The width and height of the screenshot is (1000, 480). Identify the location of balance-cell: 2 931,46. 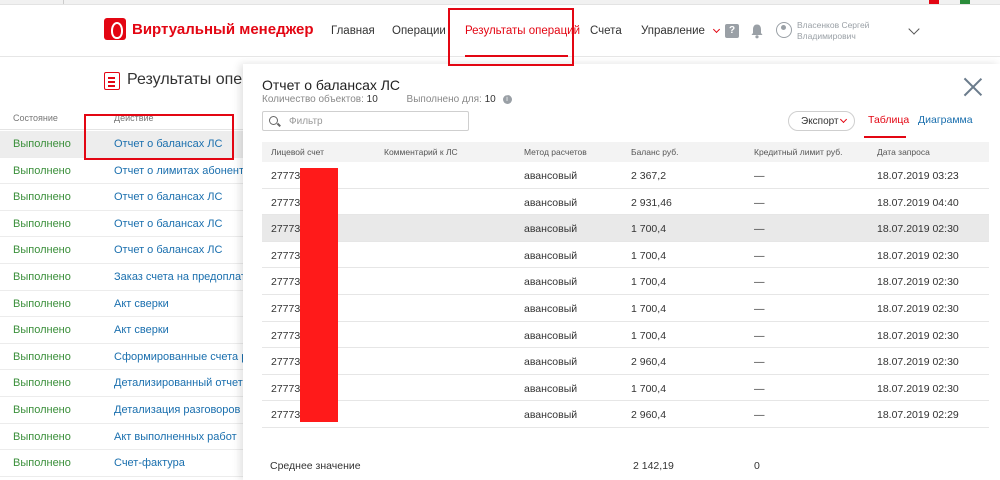
(651, 202).